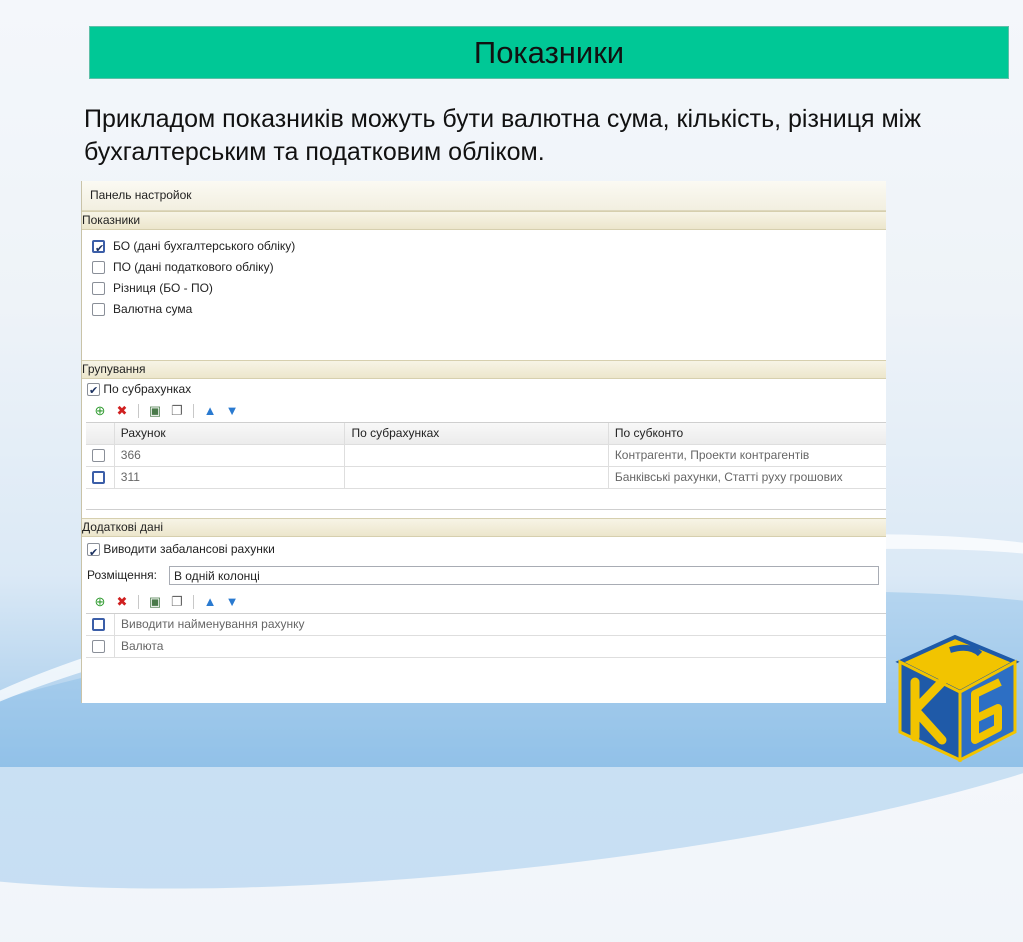 This screenshot has height=942, width=1023. Describe the element at coordinates (213, 624) in the screenshot. I see `list-item-label: Виводити найменування рахунку` at that location.